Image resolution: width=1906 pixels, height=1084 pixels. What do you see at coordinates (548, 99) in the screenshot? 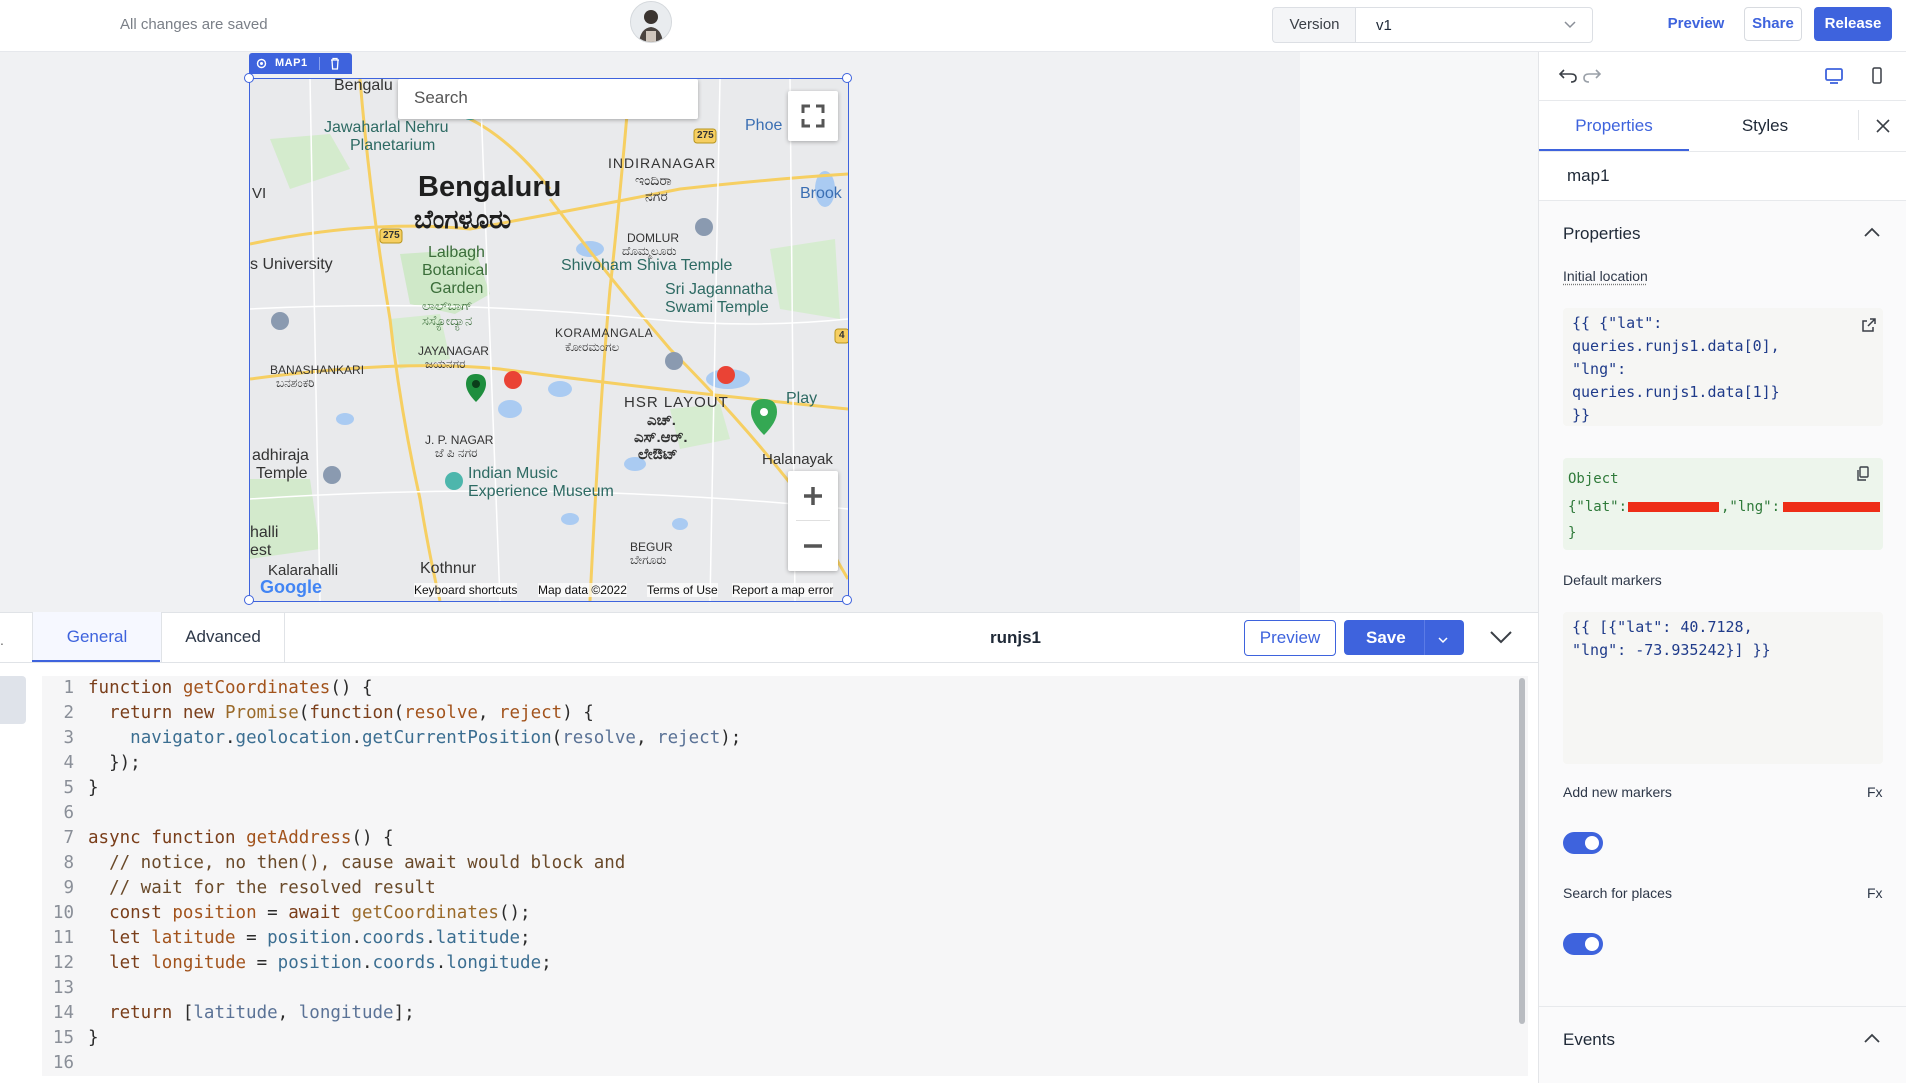
I see `map-search-input: Search` at bounding box center [548, 99].